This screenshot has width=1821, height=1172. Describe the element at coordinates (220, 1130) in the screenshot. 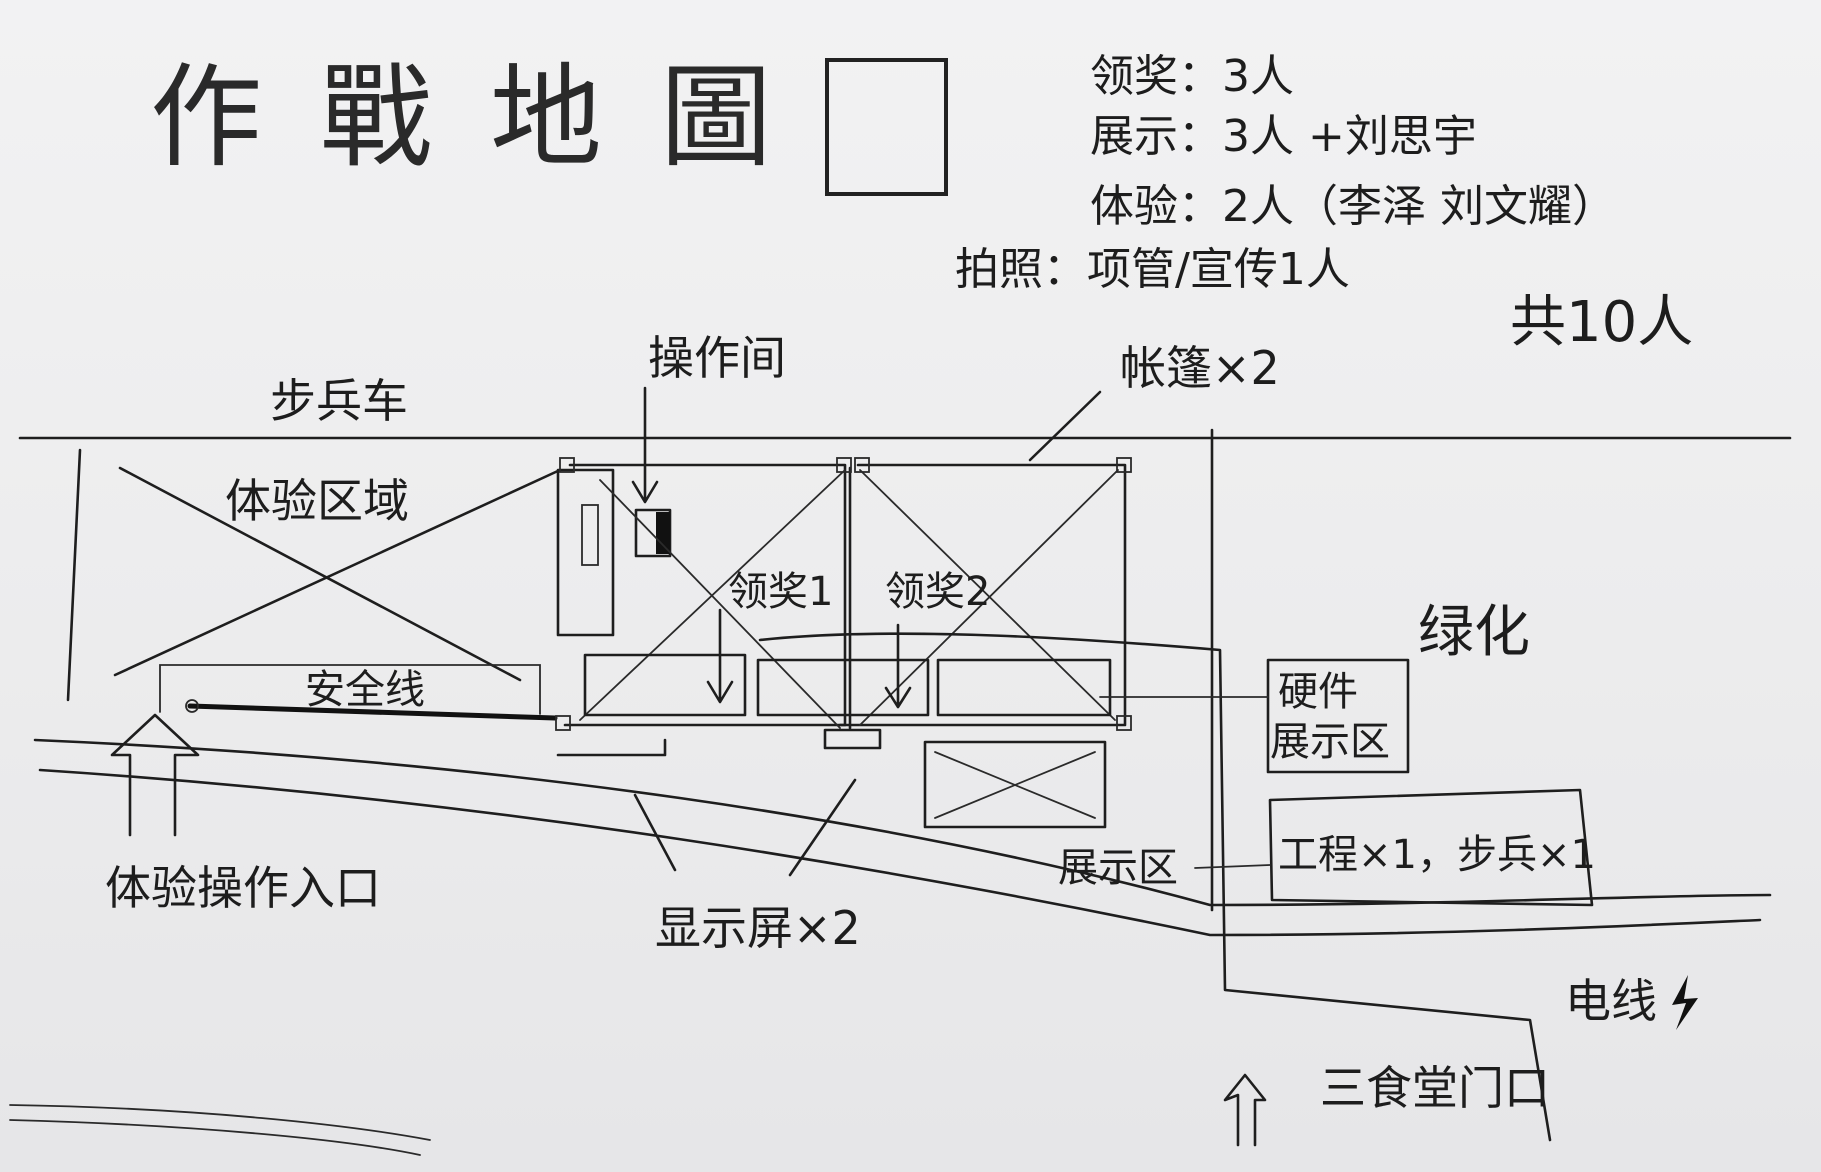

I see `bottom-edge-scribble` at that location.